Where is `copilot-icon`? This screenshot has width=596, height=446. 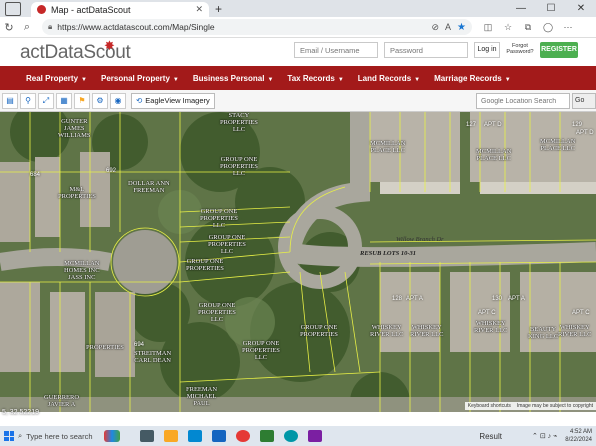
copilot-icon is located at coordinates (112, 436).